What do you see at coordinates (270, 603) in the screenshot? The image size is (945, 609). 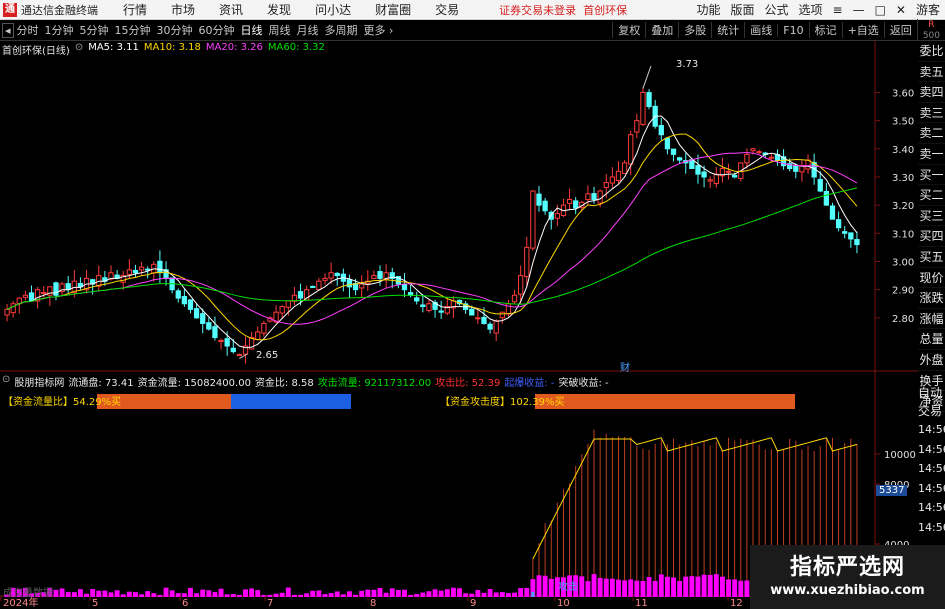 I see `date-axis-label: 7` at bounding box center [270, 603].